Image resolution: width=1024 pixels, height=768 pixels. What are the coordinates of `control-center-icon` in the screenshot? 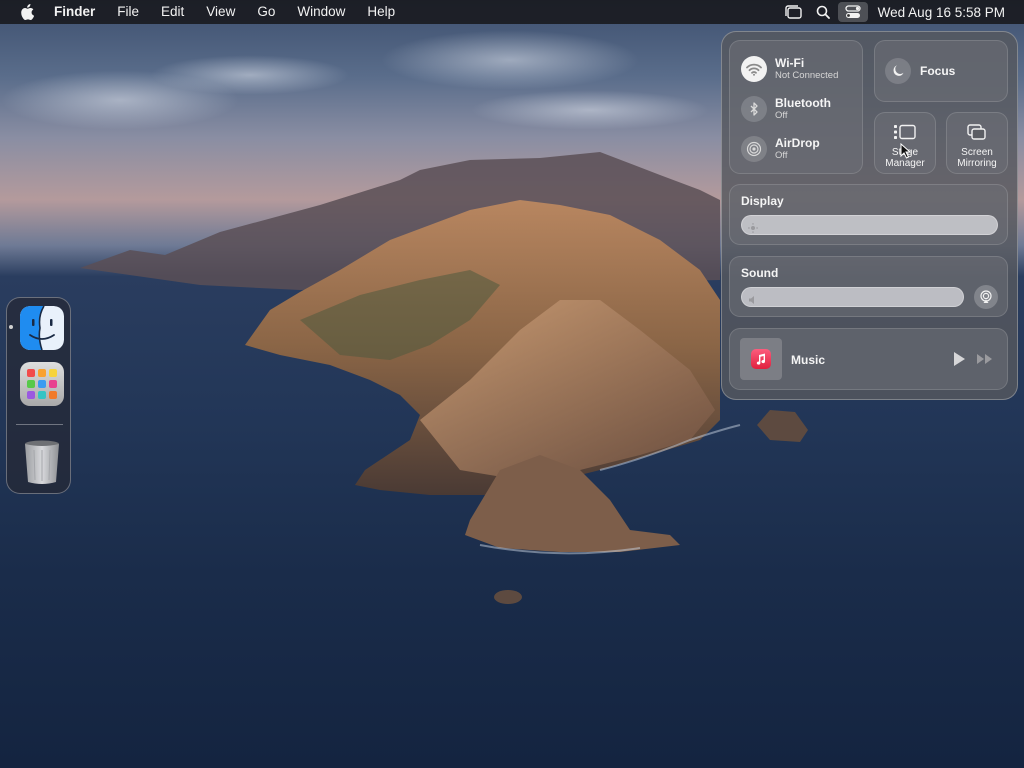 It's located at (852, 12).